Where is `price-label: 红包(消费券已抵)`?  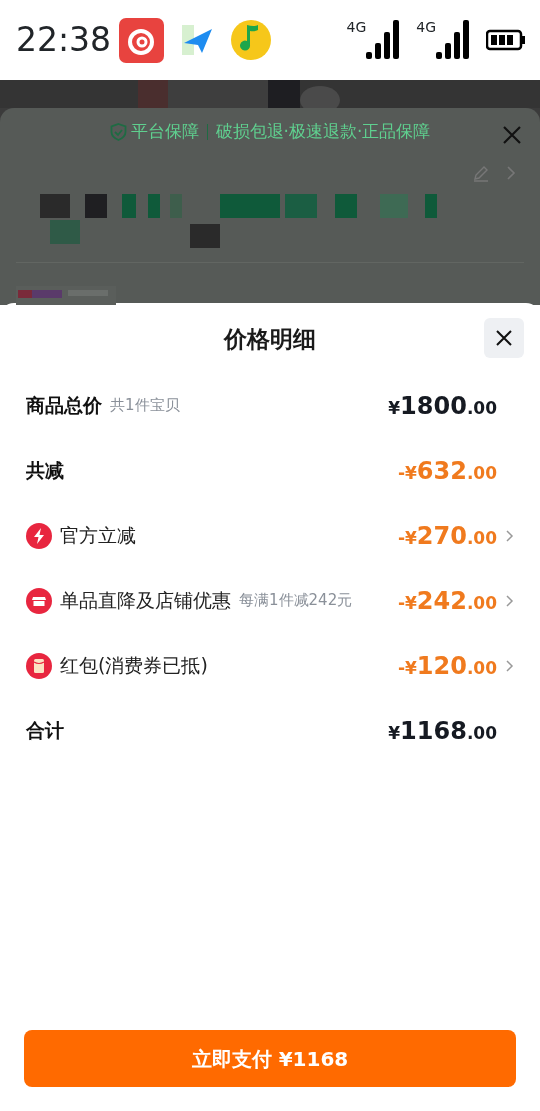 price-label: 红包(消费券已抵) is located at coordinates (134, 666).